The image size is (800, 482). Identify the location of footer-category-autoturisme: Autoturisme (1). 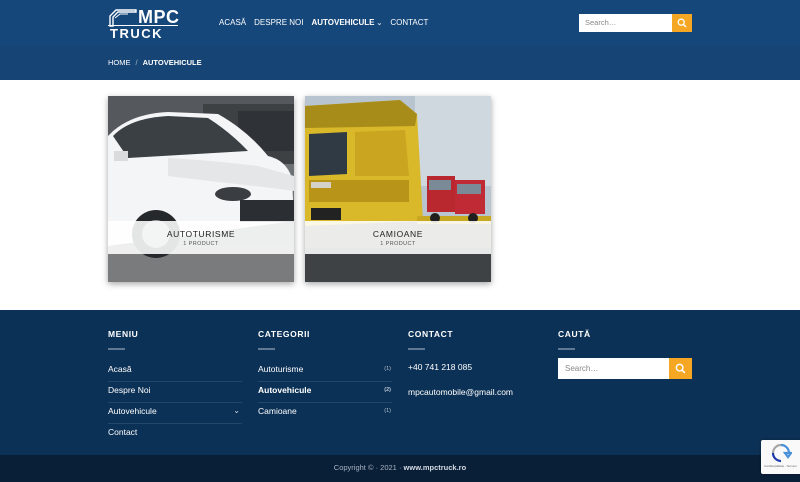
(325, 371).